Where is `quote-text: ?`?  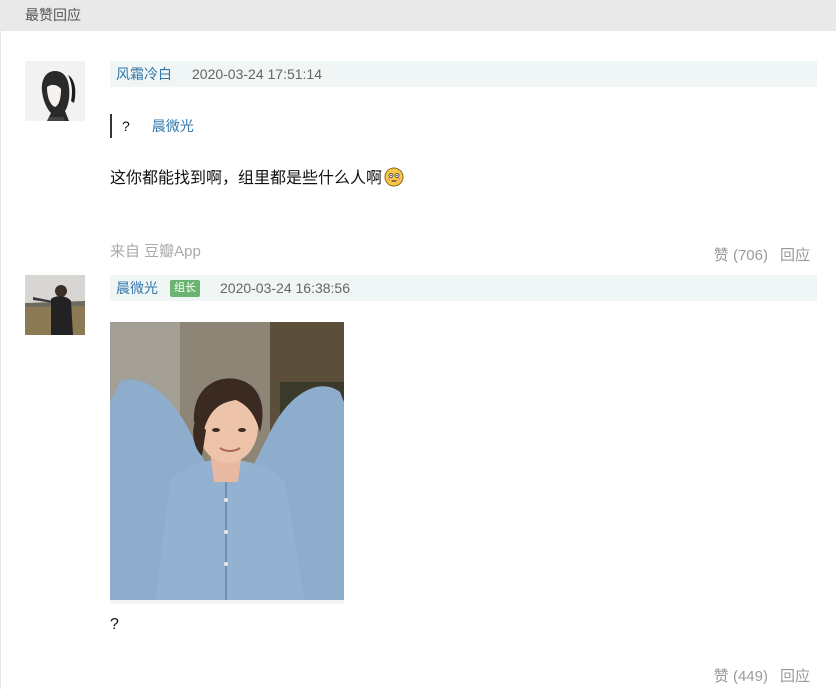
quote-text: ? is located at coordinates (126, 126).